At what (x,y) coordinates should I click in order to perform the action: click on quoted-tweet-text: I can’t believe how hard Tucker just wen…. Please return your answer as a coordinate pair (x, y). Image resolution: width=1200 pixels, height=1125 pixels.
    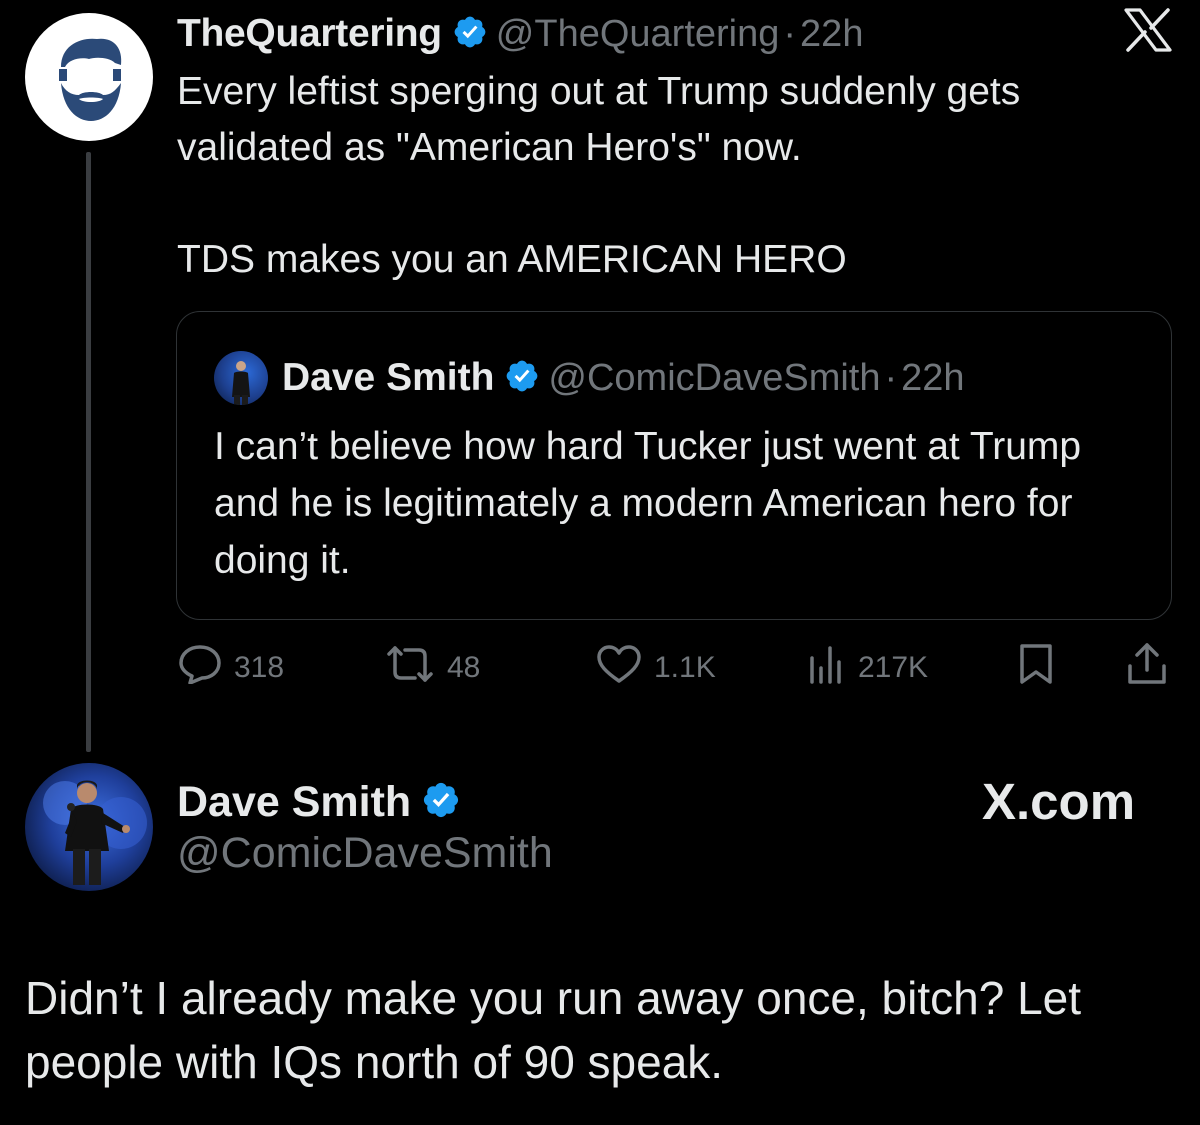
    Looking at the image, I should click on (648, 503).